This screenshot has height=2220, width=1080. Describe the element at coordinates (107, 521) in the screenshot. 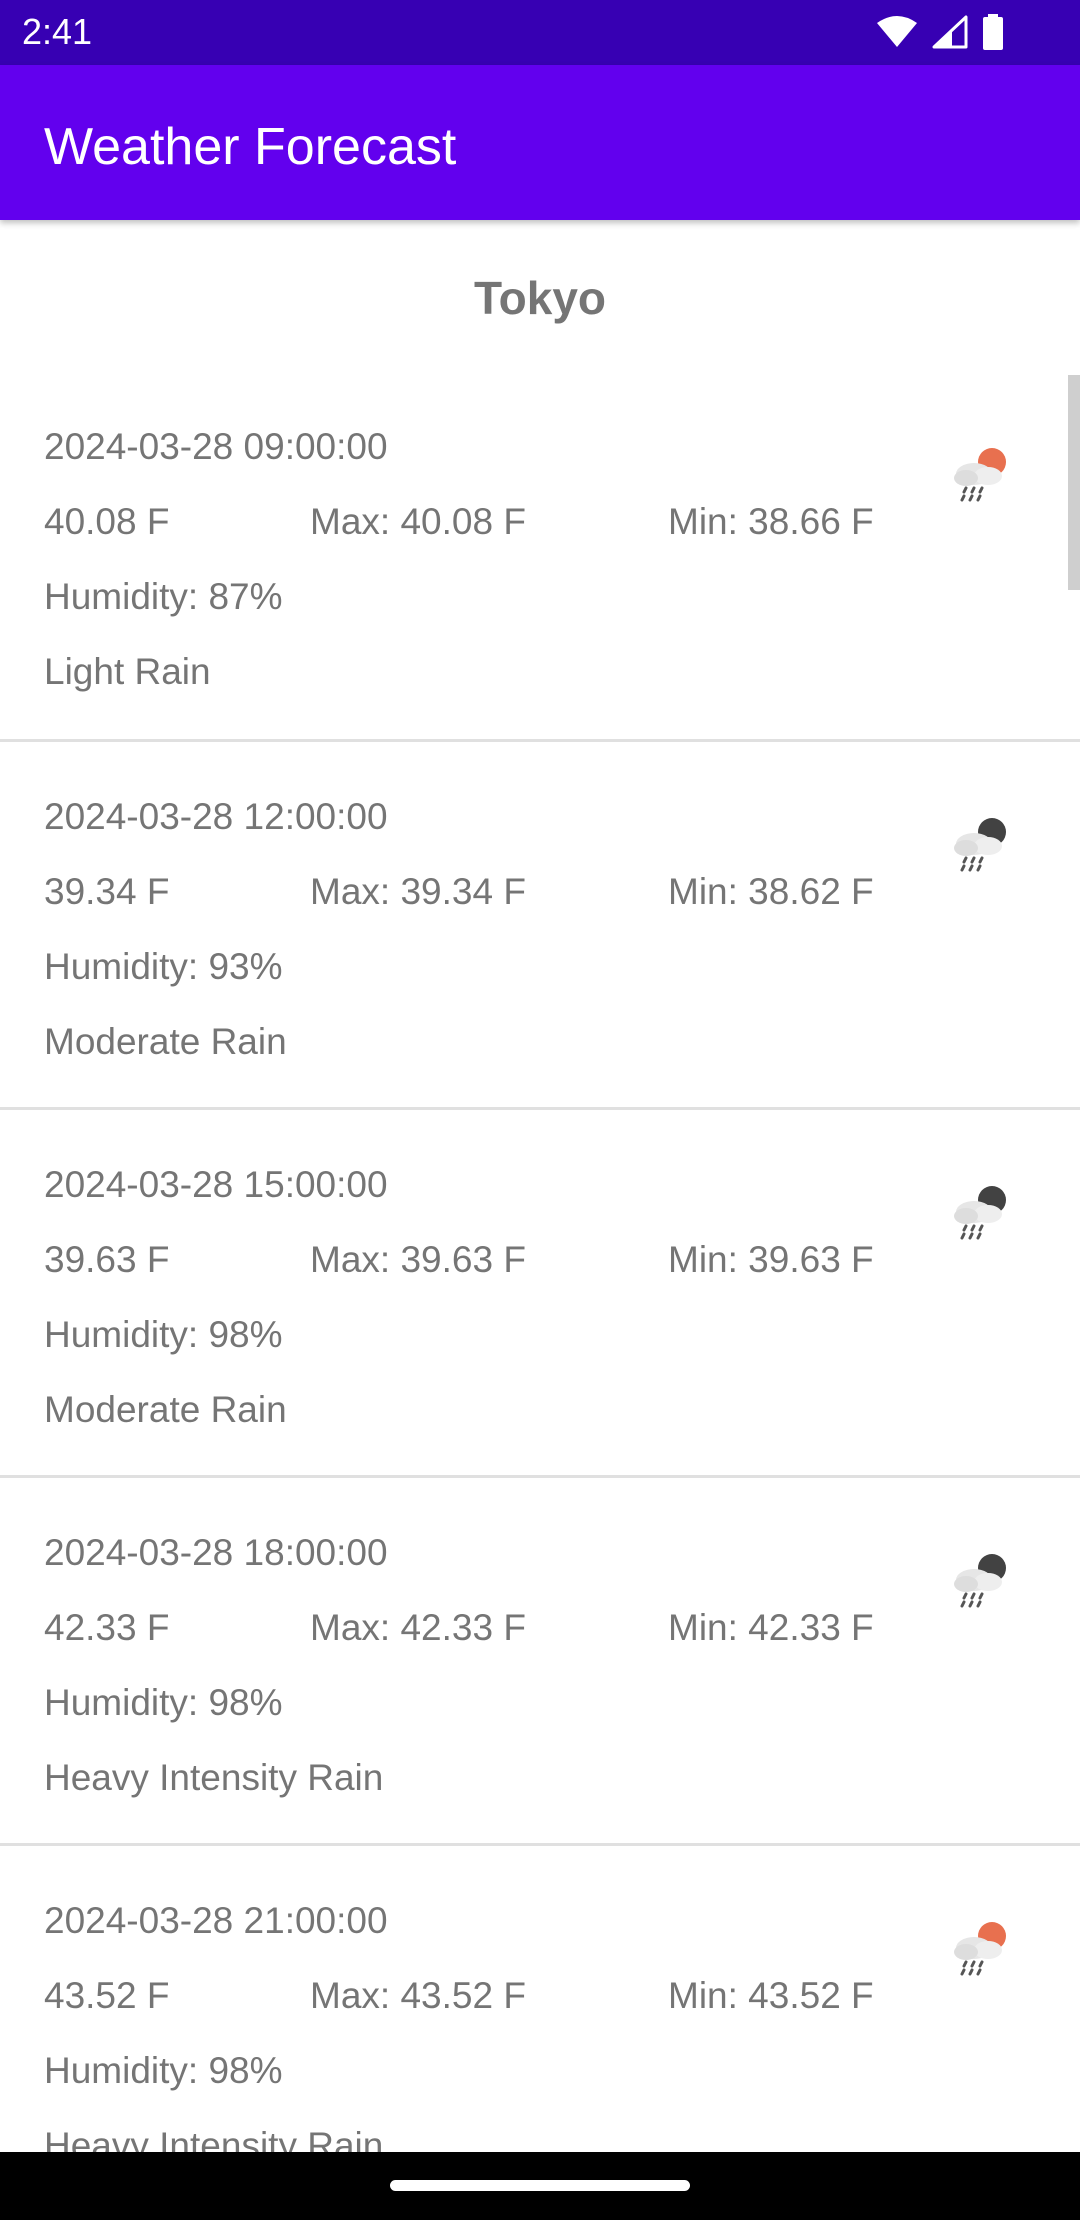

I see `forecast-temp: 40.08 F` at that location.